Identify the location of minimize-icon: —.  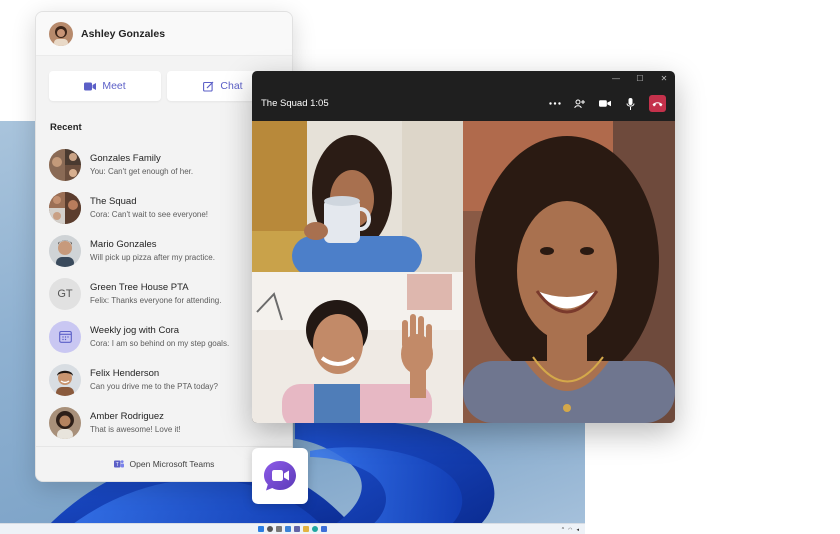
(616, 78).